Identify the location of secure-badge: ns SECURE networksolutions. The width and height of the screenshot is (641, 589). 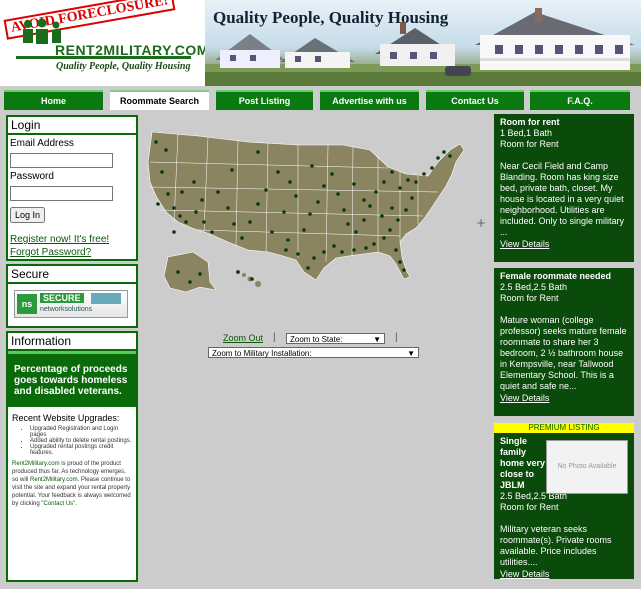
(71, 304).